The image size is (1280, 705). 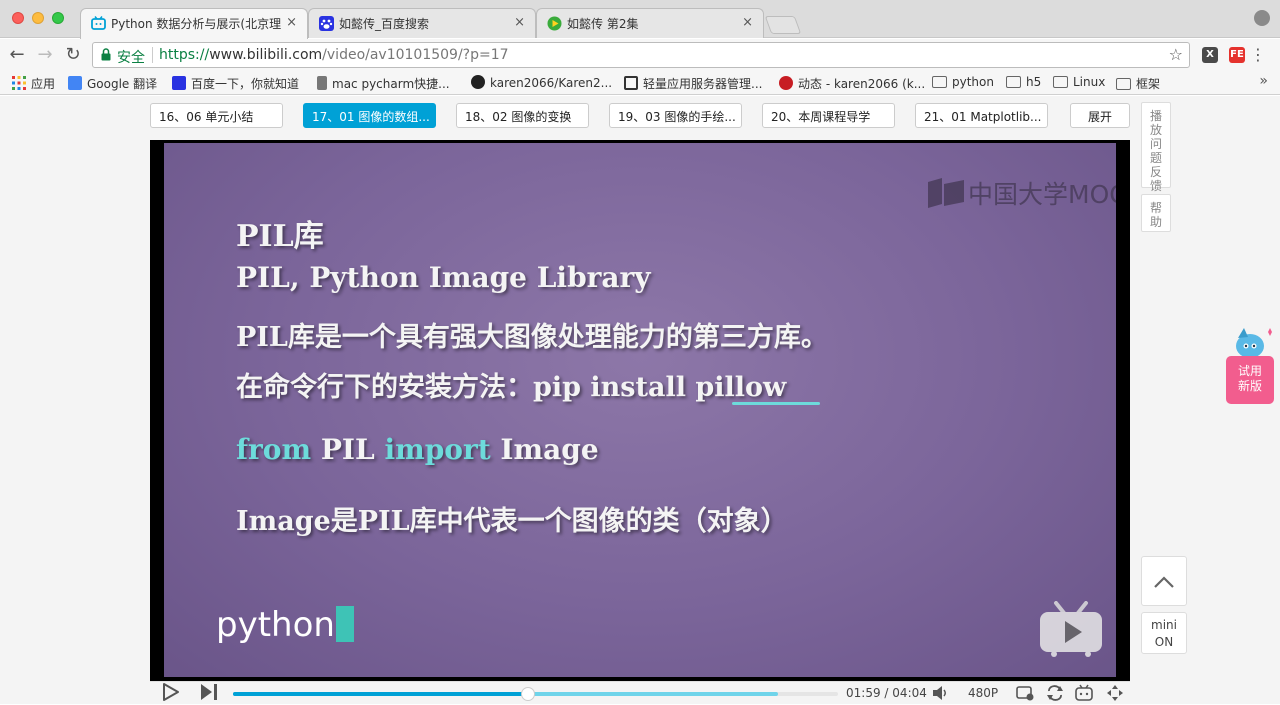 I want to click on bookmark-star-icon: ☆, so click(x=1176, y=54).